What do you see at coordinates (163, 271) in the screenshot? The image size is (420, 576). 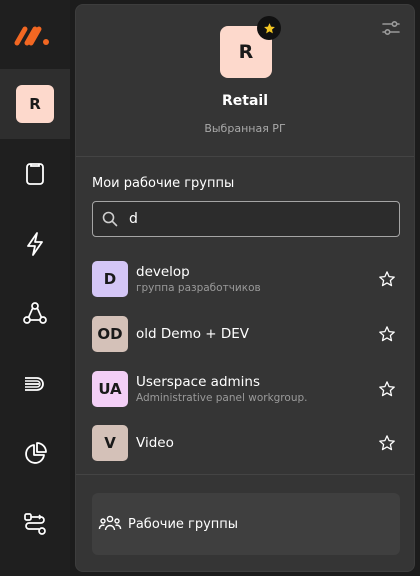 I see `group-name: develop` at bounding box center [163, 271].